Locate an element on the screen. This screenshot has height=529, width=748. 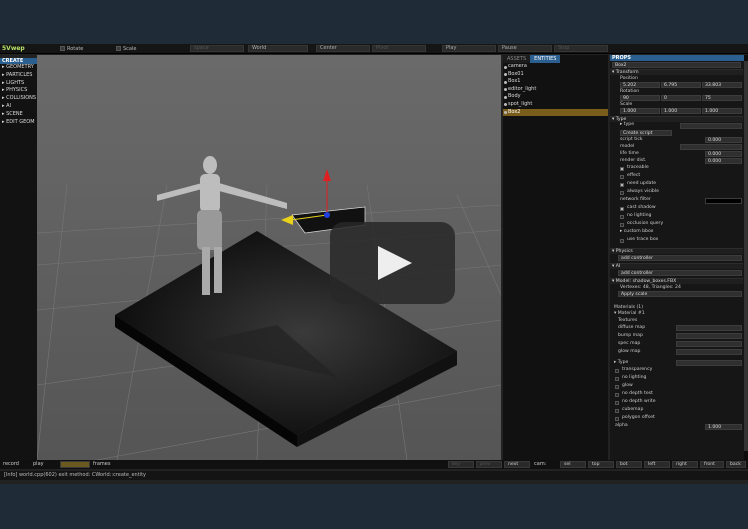
physics-section: ▾ Physics is located at coordinates (676, 251).